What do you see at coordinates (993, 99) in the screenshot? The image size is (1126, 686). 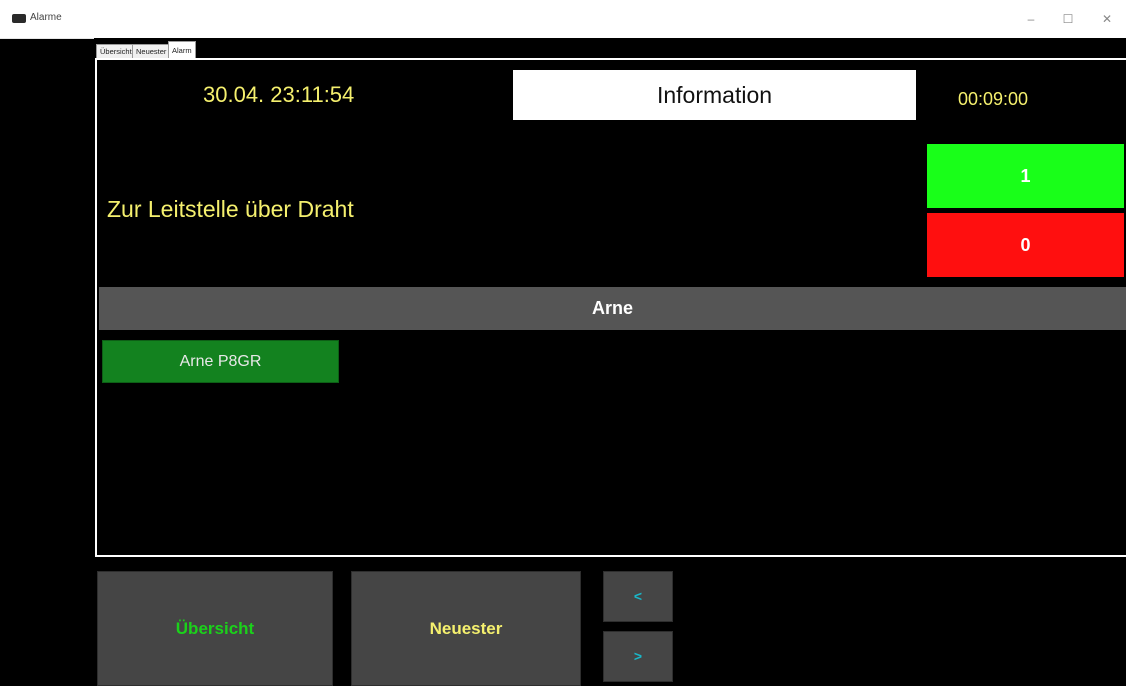 I see `elapsed-timer: 00:09:00` at bounding box center [993, 99].